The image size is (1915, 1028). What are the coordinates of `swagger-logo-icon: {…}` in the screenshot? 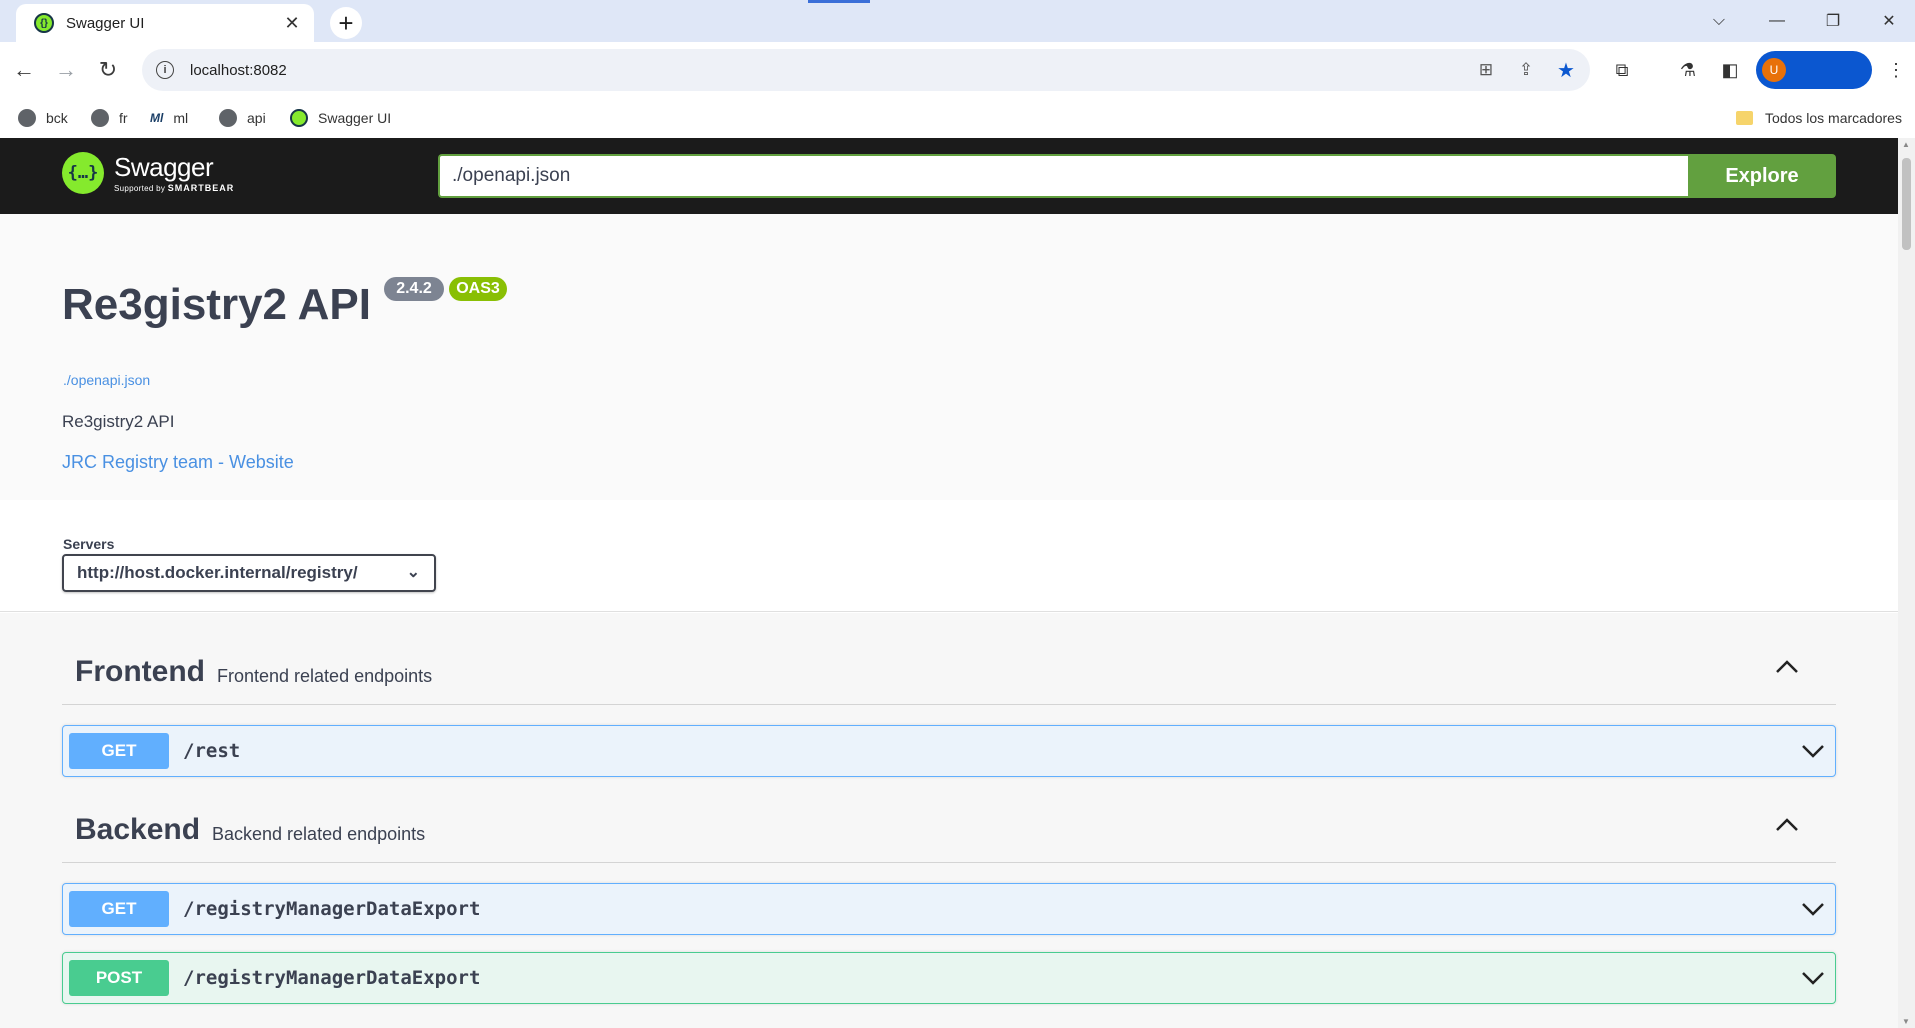 It's located at (83, 173).